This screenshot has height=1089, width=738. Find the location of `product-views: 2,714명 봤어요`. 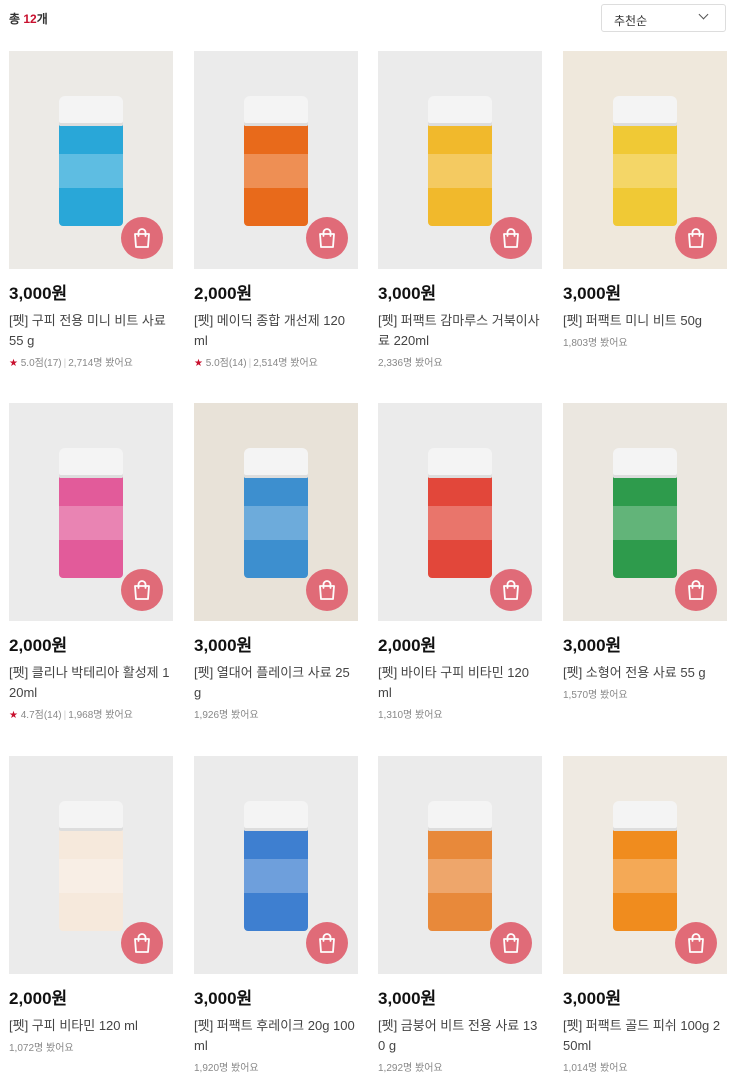

product-views: 2,714명 봤어요 is located at coordinates (100, 363).